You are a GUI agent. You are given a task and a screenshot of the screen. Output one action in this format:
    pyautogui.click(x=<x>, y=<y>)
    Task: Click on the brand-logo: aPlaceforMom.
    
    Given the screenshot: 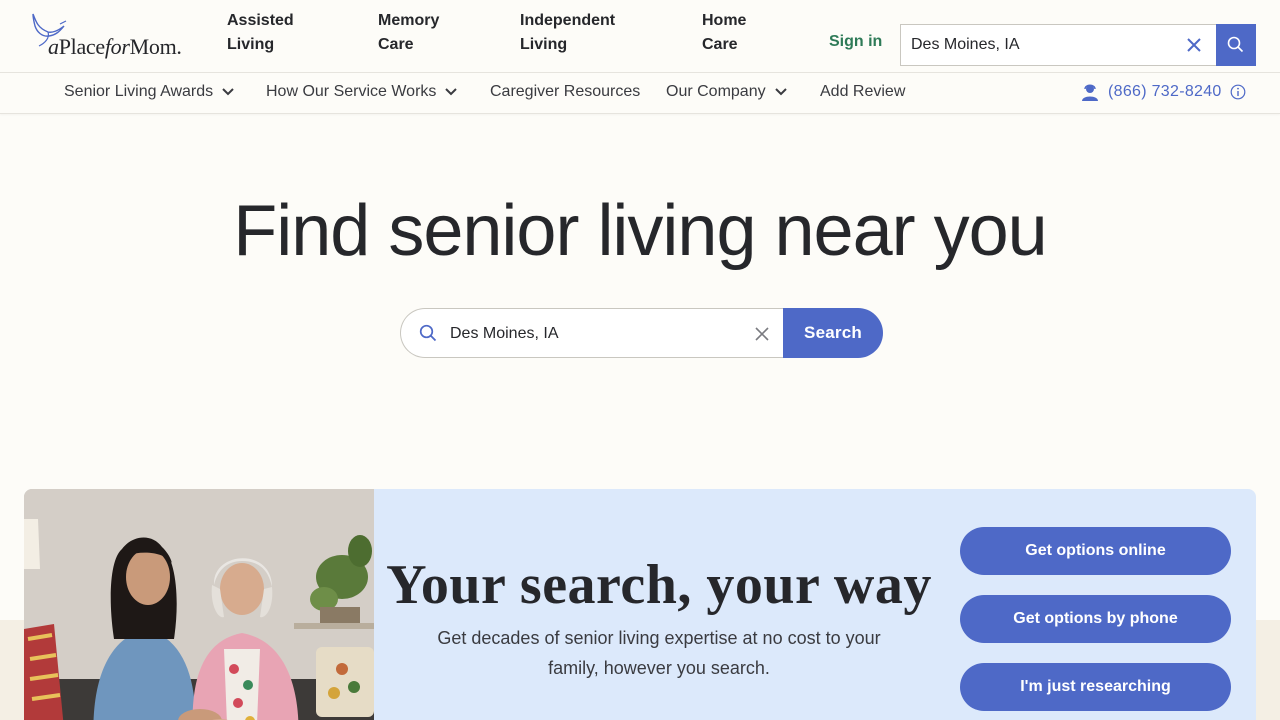 What is the action you would take?
    pyautogui.click(x=109, y=38)
    